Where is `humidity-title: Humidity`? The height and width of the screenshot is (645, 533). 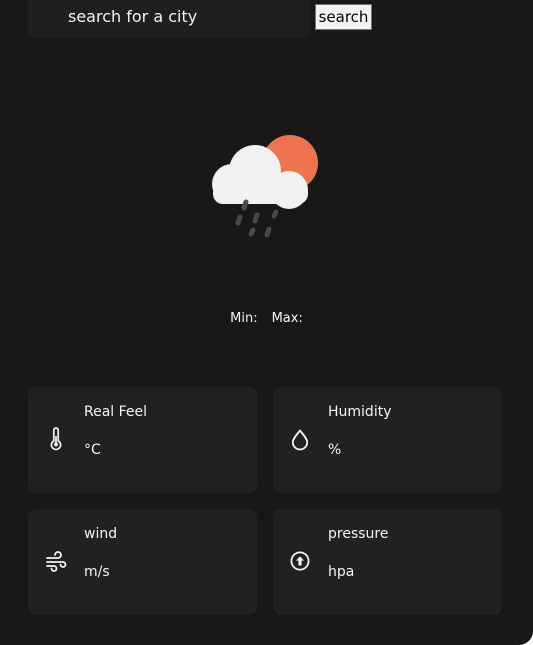
humidity-title: Humidity is located at coordinates (360, 412).